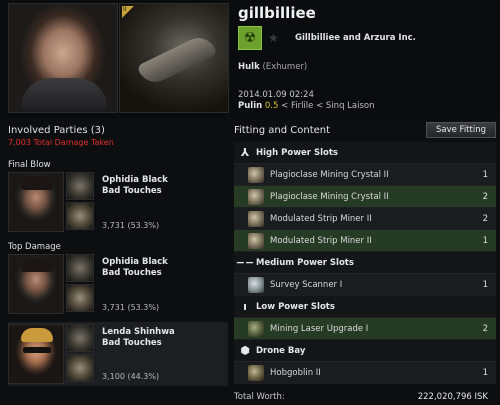  What do you see at coordinates (256, 328) in the screenshot?
I see `mining-upgrade-icon` at bounding box center [256, 328].